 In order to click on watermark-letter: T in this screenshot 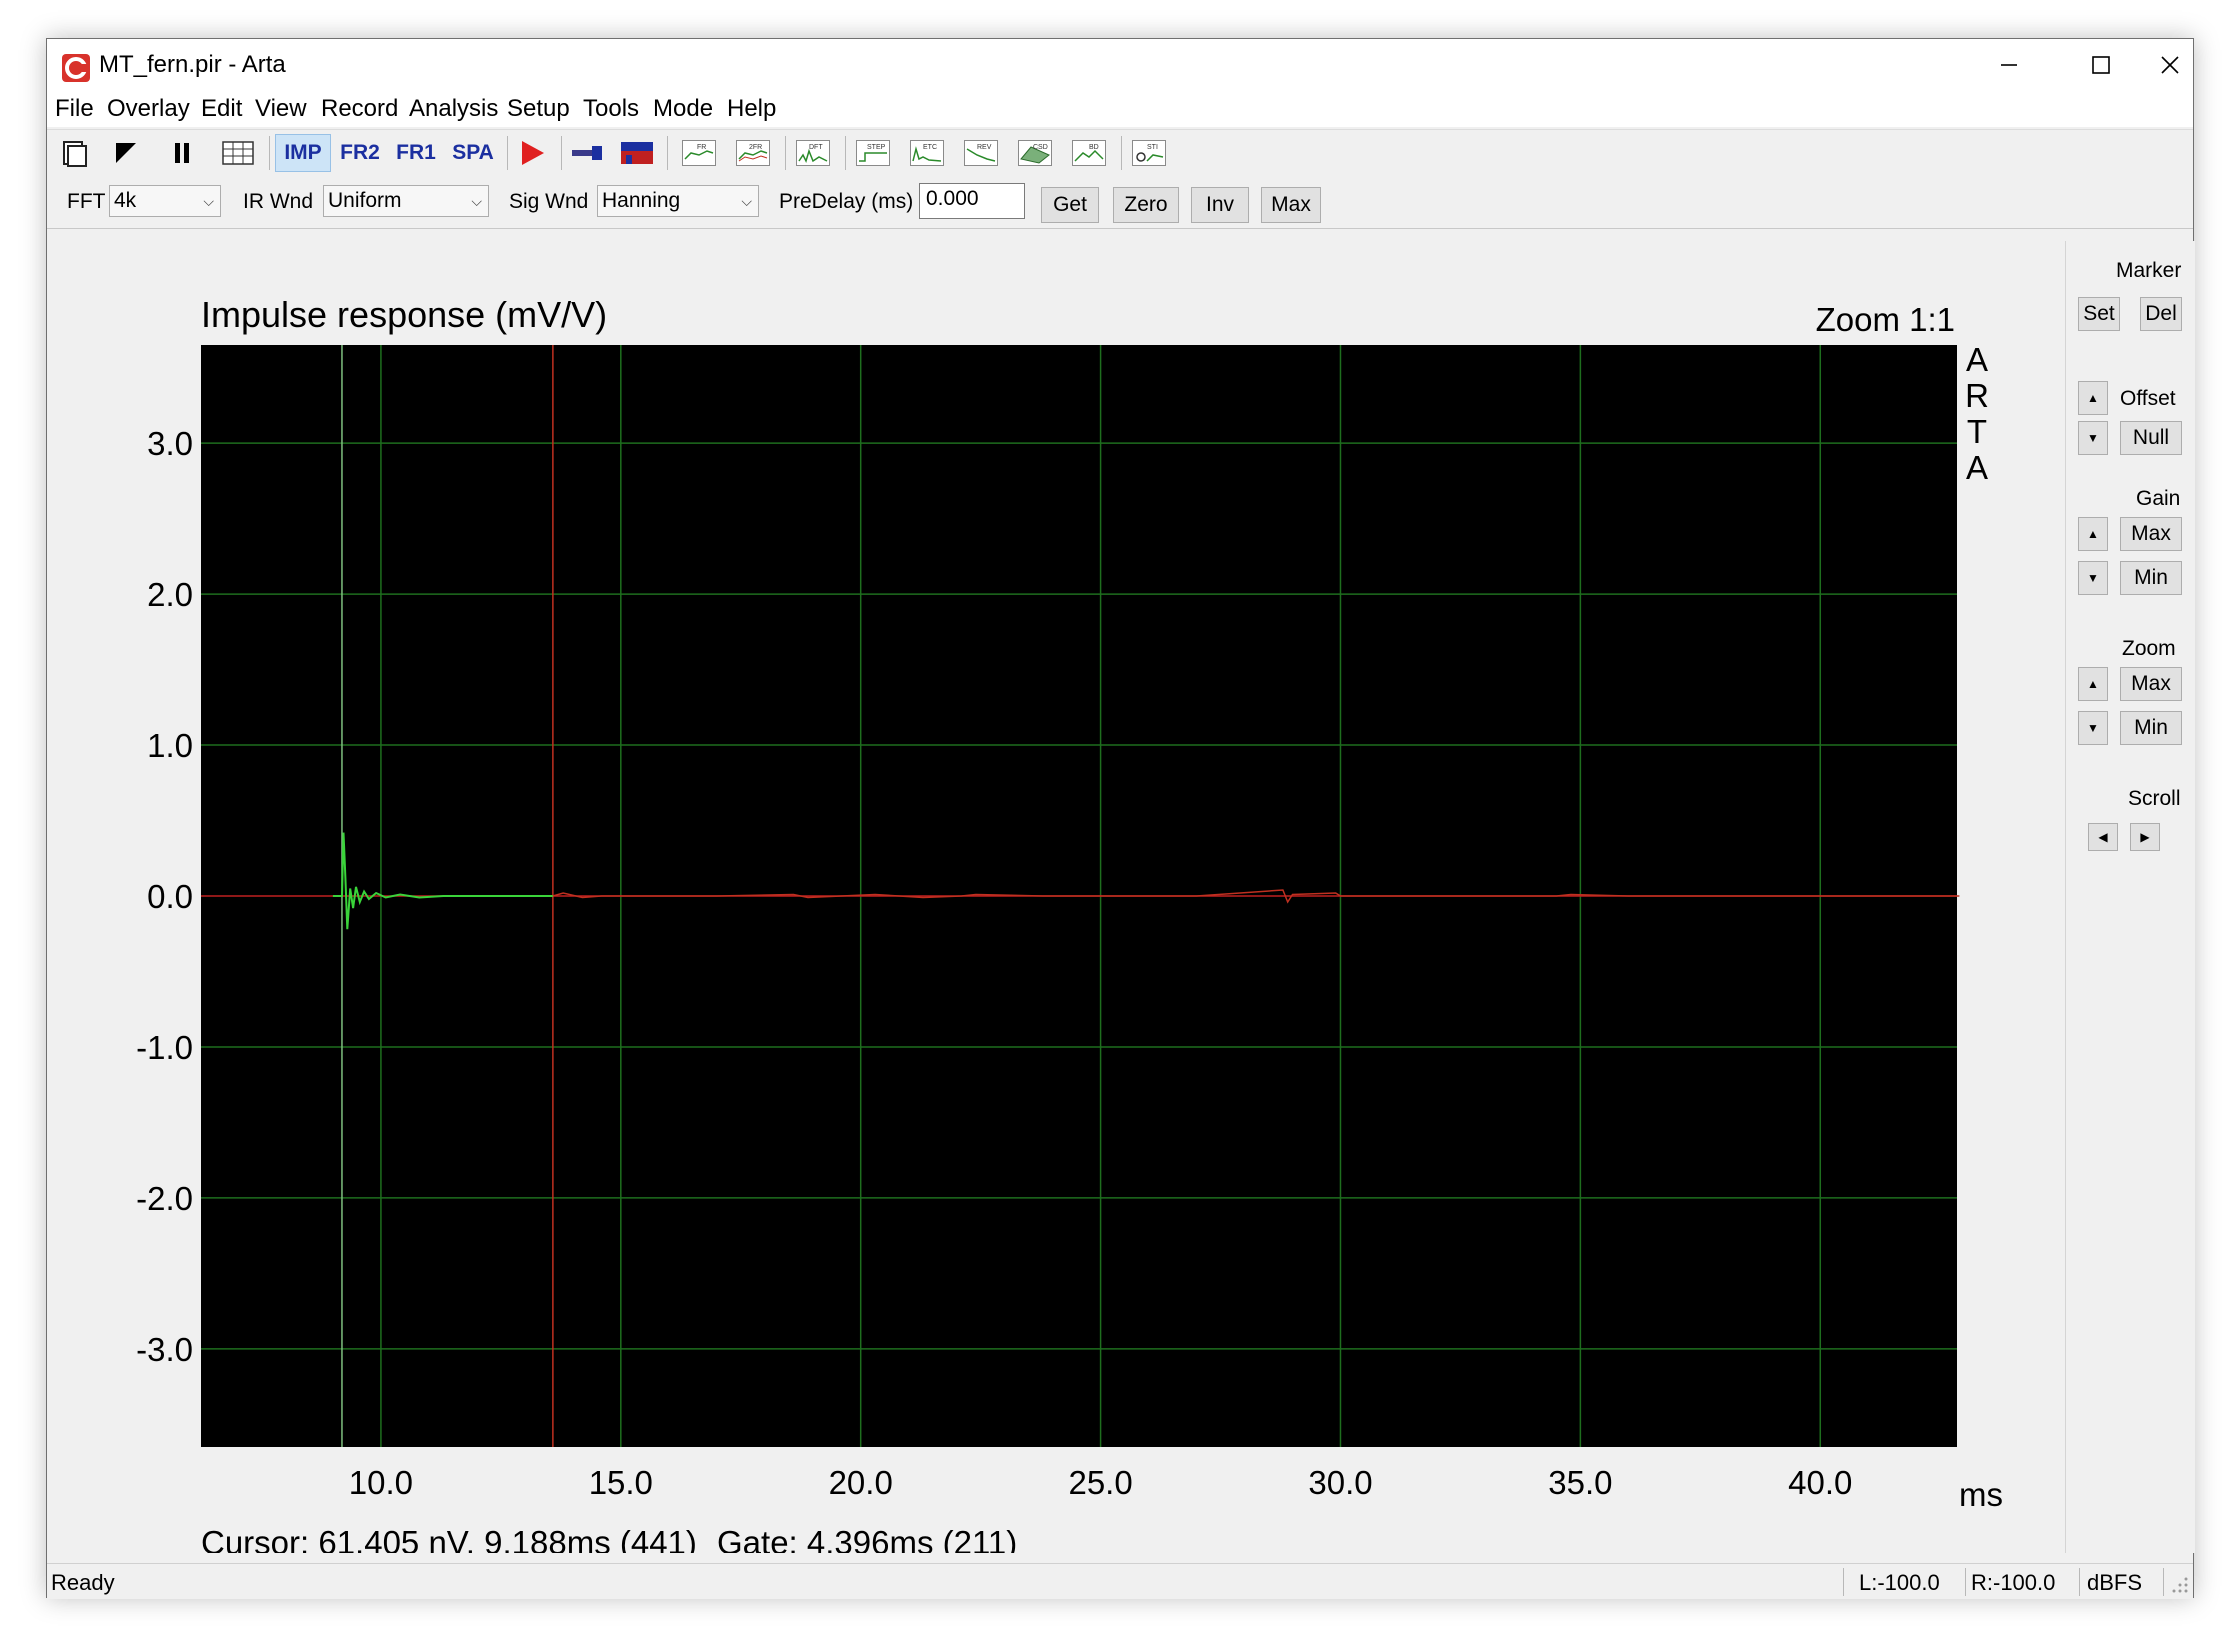, I will do `click(1977, 431)`.